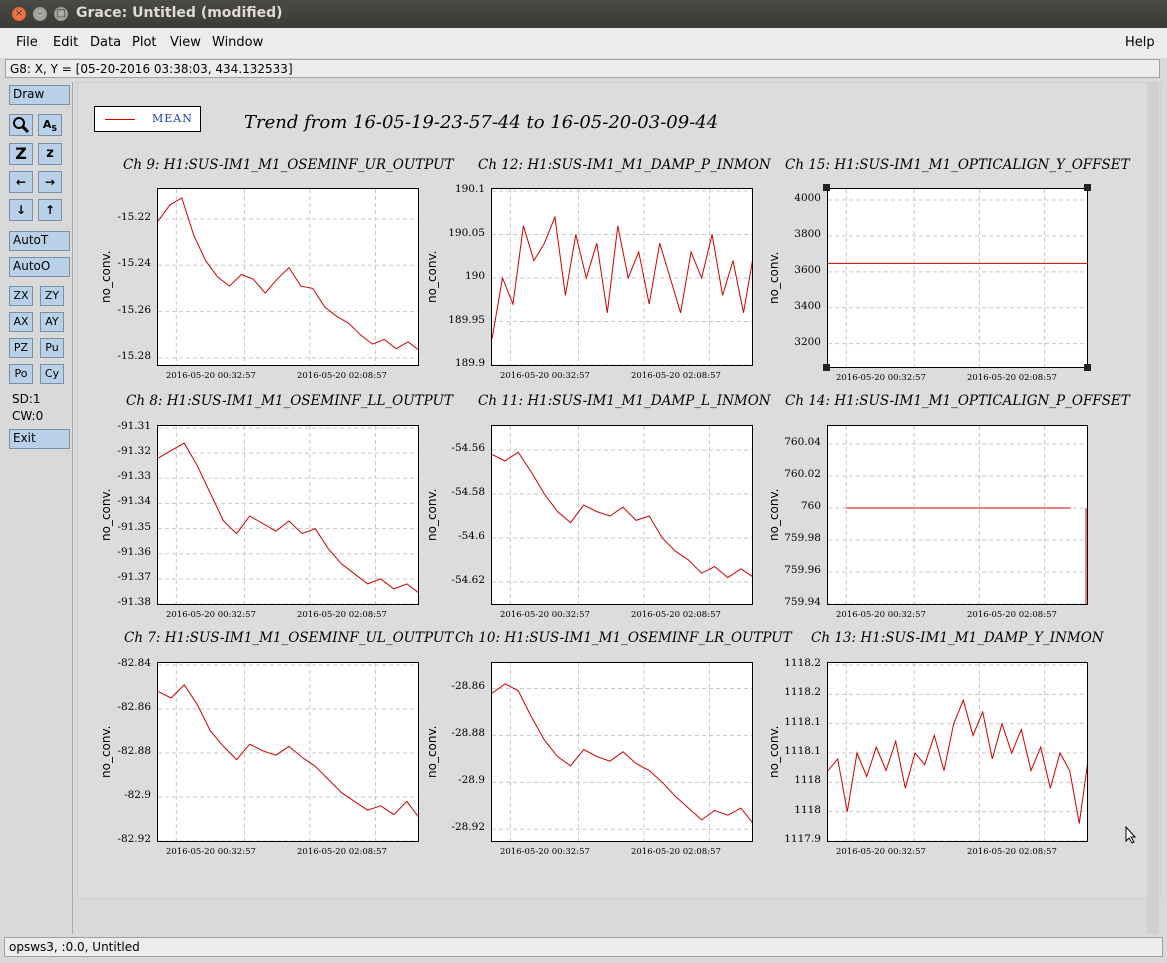 This screenshot has width=1167, height=963. What do you see at coordinates (50, 182) in the screenshot?
I see `scroll-right-button: →` at bounding box center [50, 182].